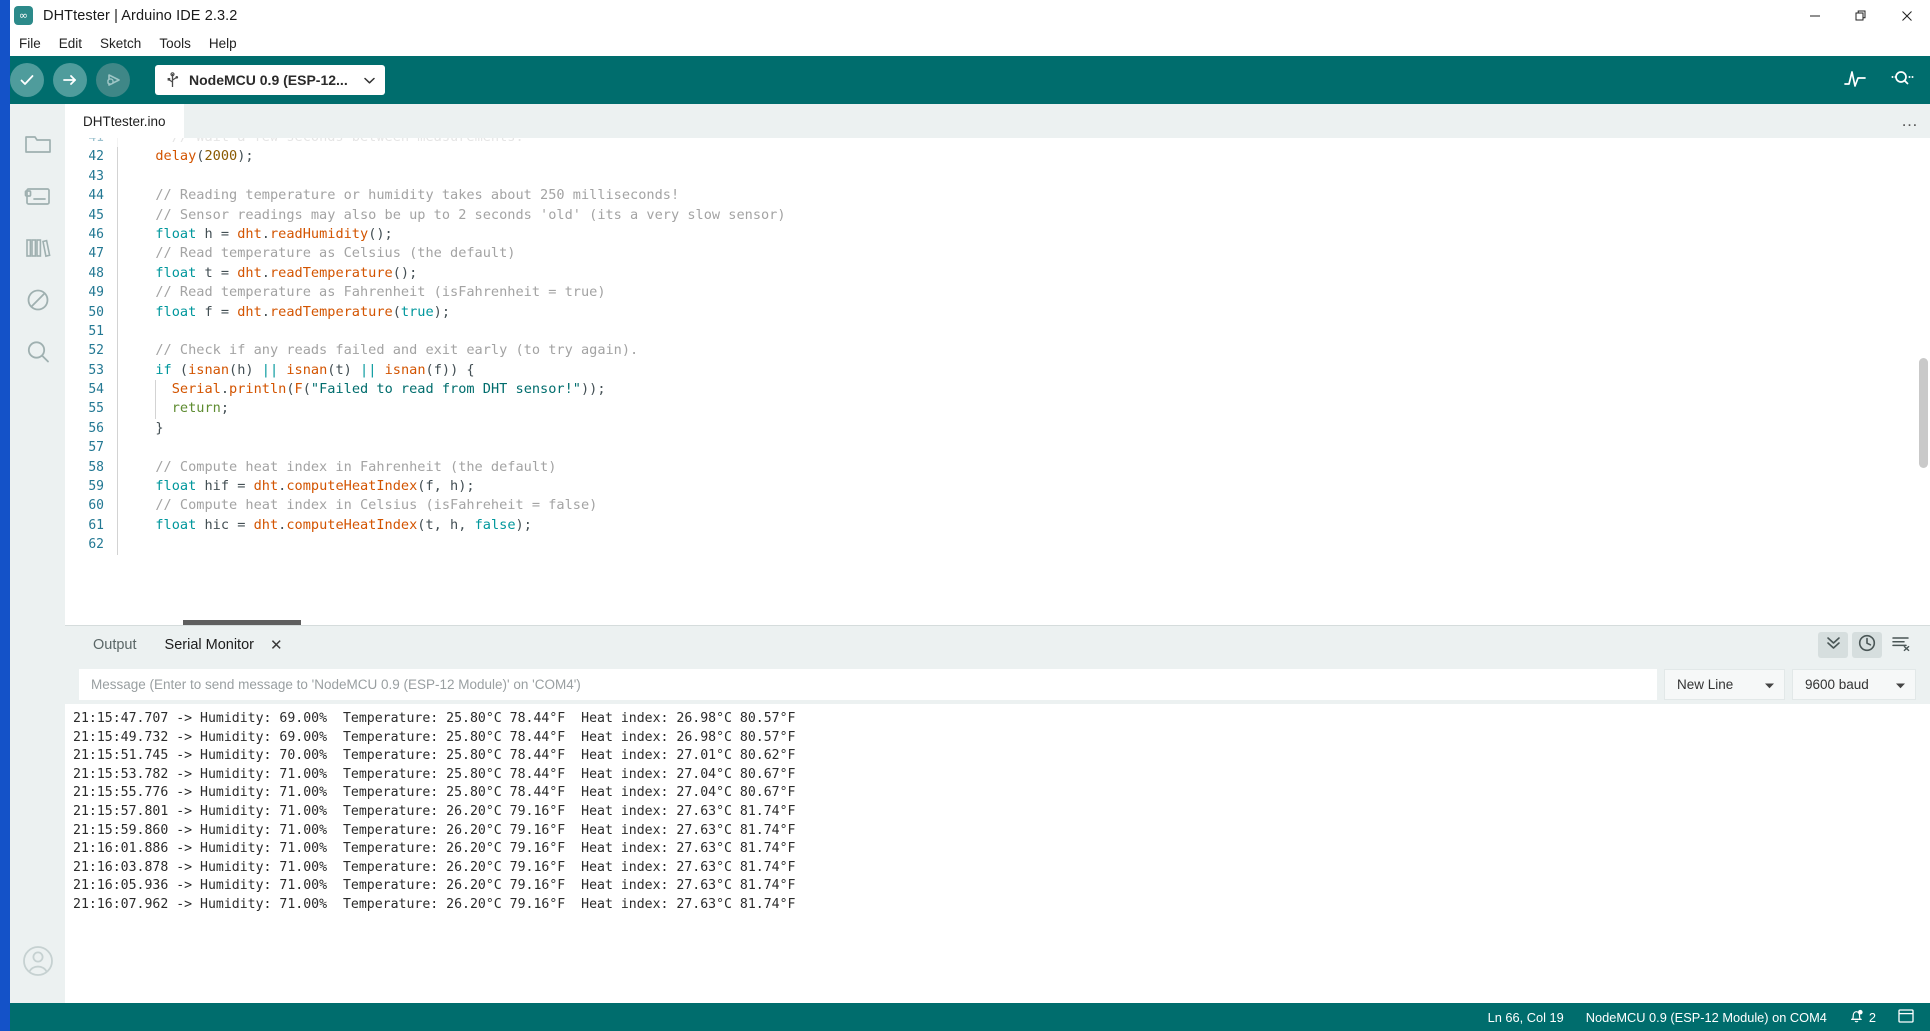  Describe the element at coordinates (5, 15) in the screenshot. I see `window-accent-stripe` at that location.